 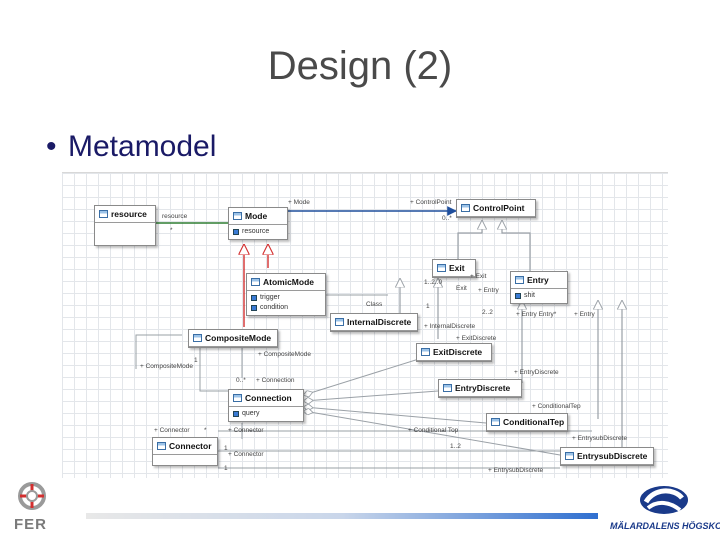 What do you see at coordinates (499, 208) in the screenshot?
I see `class-name: ControlPoint` at bounding box center [499, 208].